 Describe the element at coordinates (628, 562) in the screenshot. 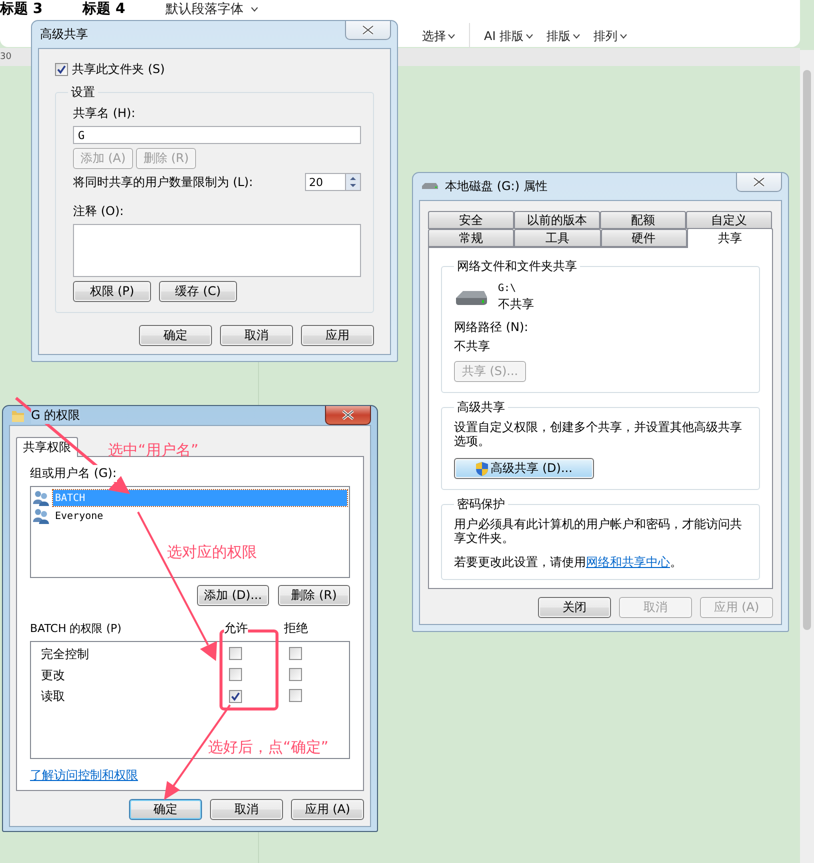

I see `network-center-link: 网络和共享中心` at that location.